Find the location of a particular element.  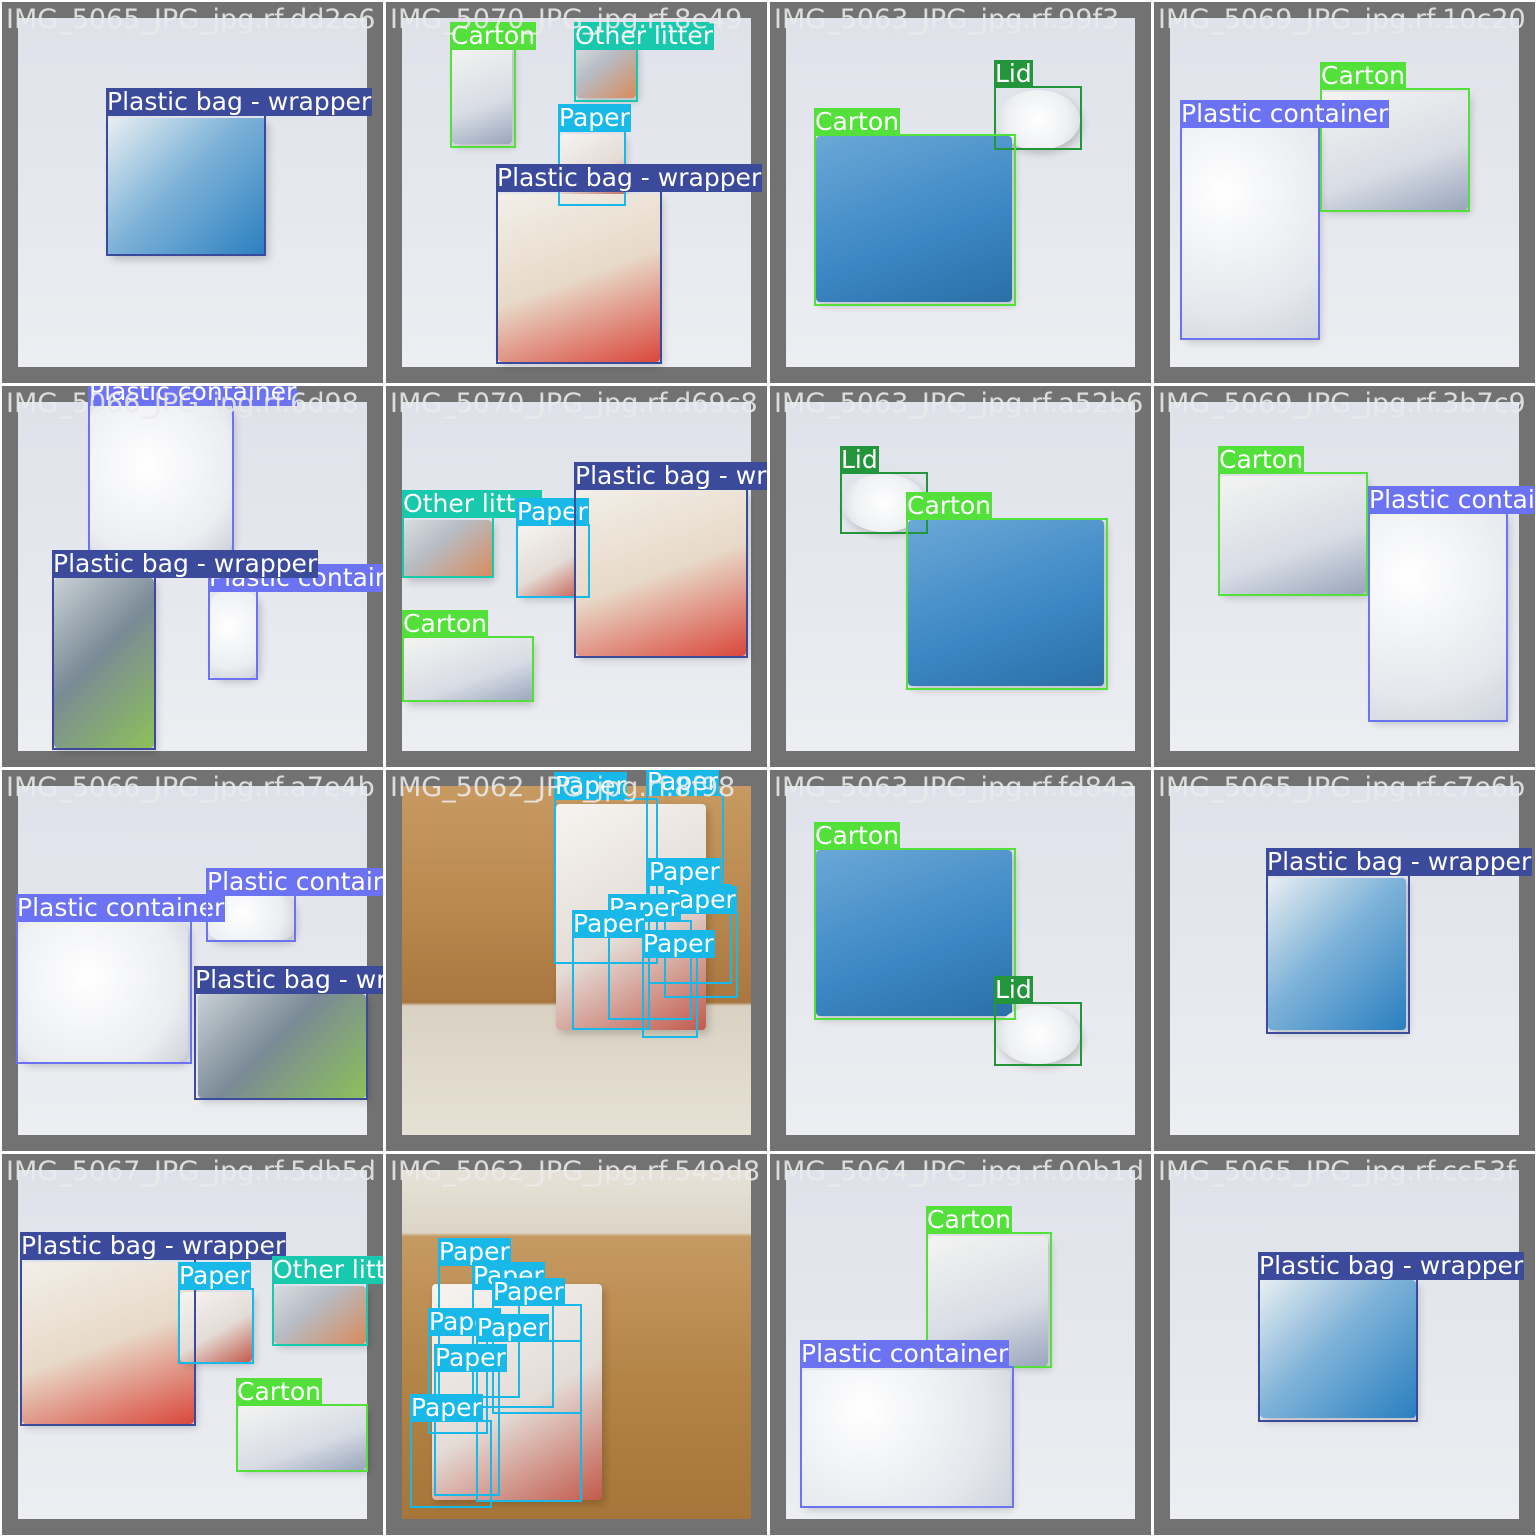

mosaic-tile: Carton Lid IMG_5063_JPG_jpg.rf.fd84a is located at coordinates (960, 960).